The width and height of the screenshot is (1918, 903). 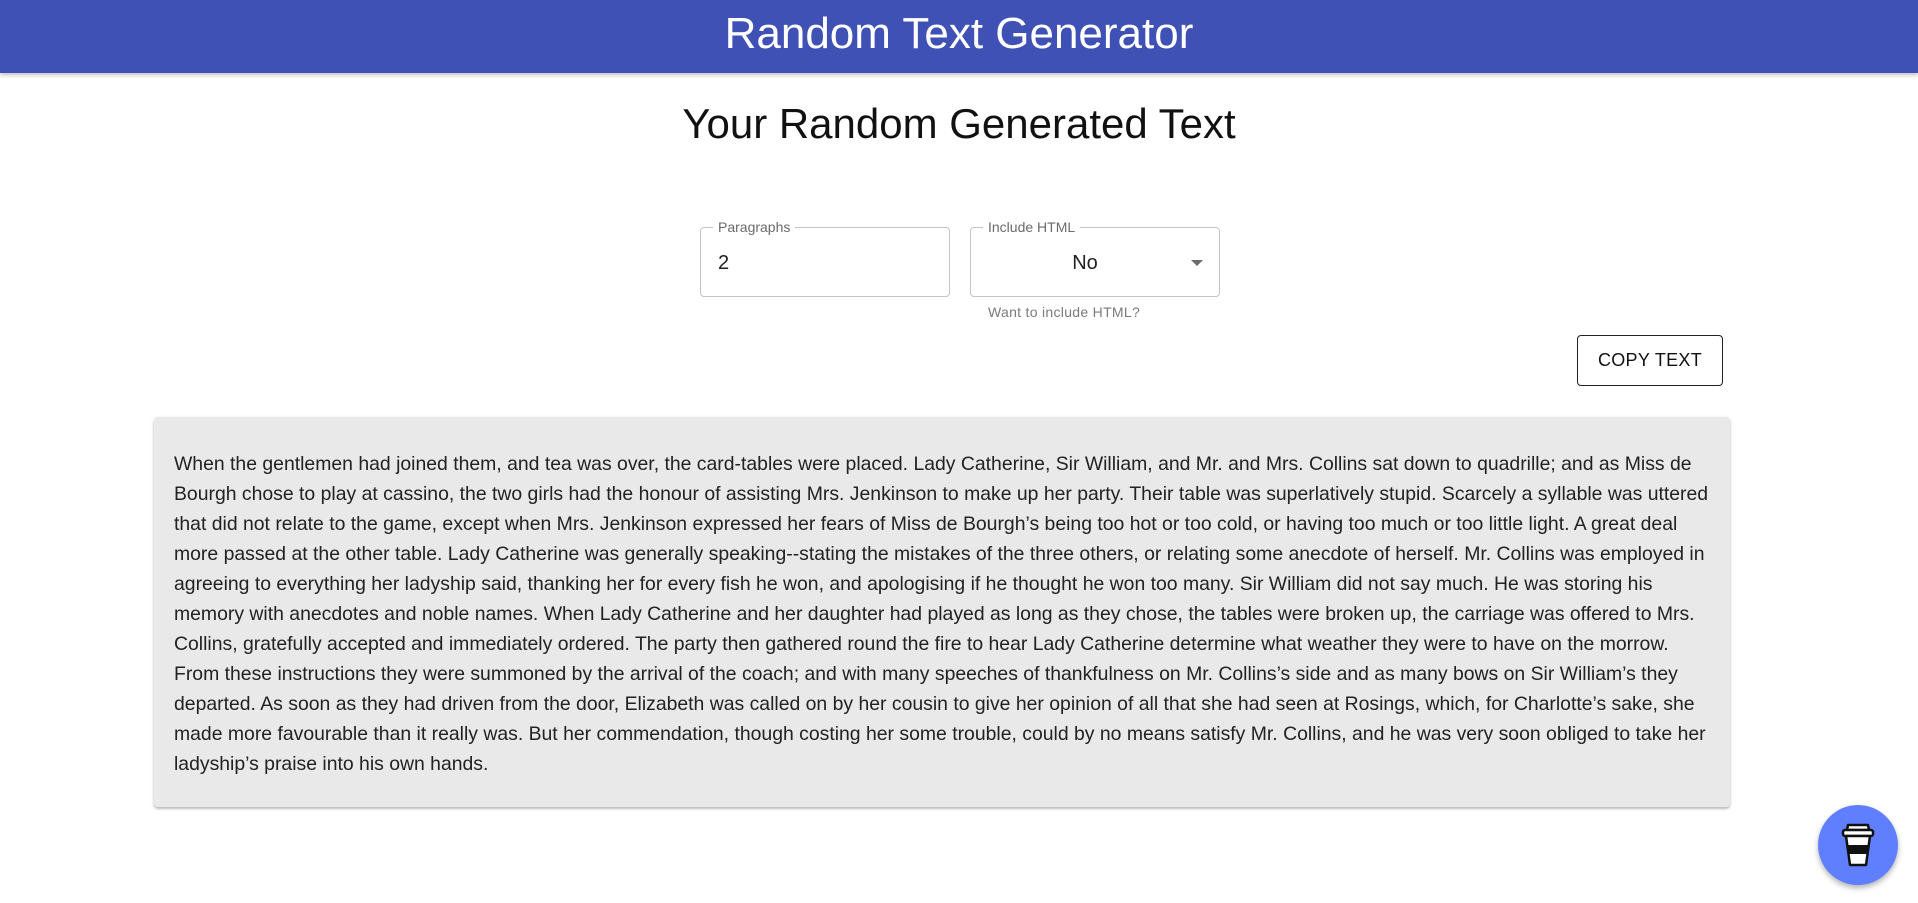 What do you see at coordinates (1085, 263) in the screenshot?
I see `include-html-value: No` at bounding box center [1085, 263].